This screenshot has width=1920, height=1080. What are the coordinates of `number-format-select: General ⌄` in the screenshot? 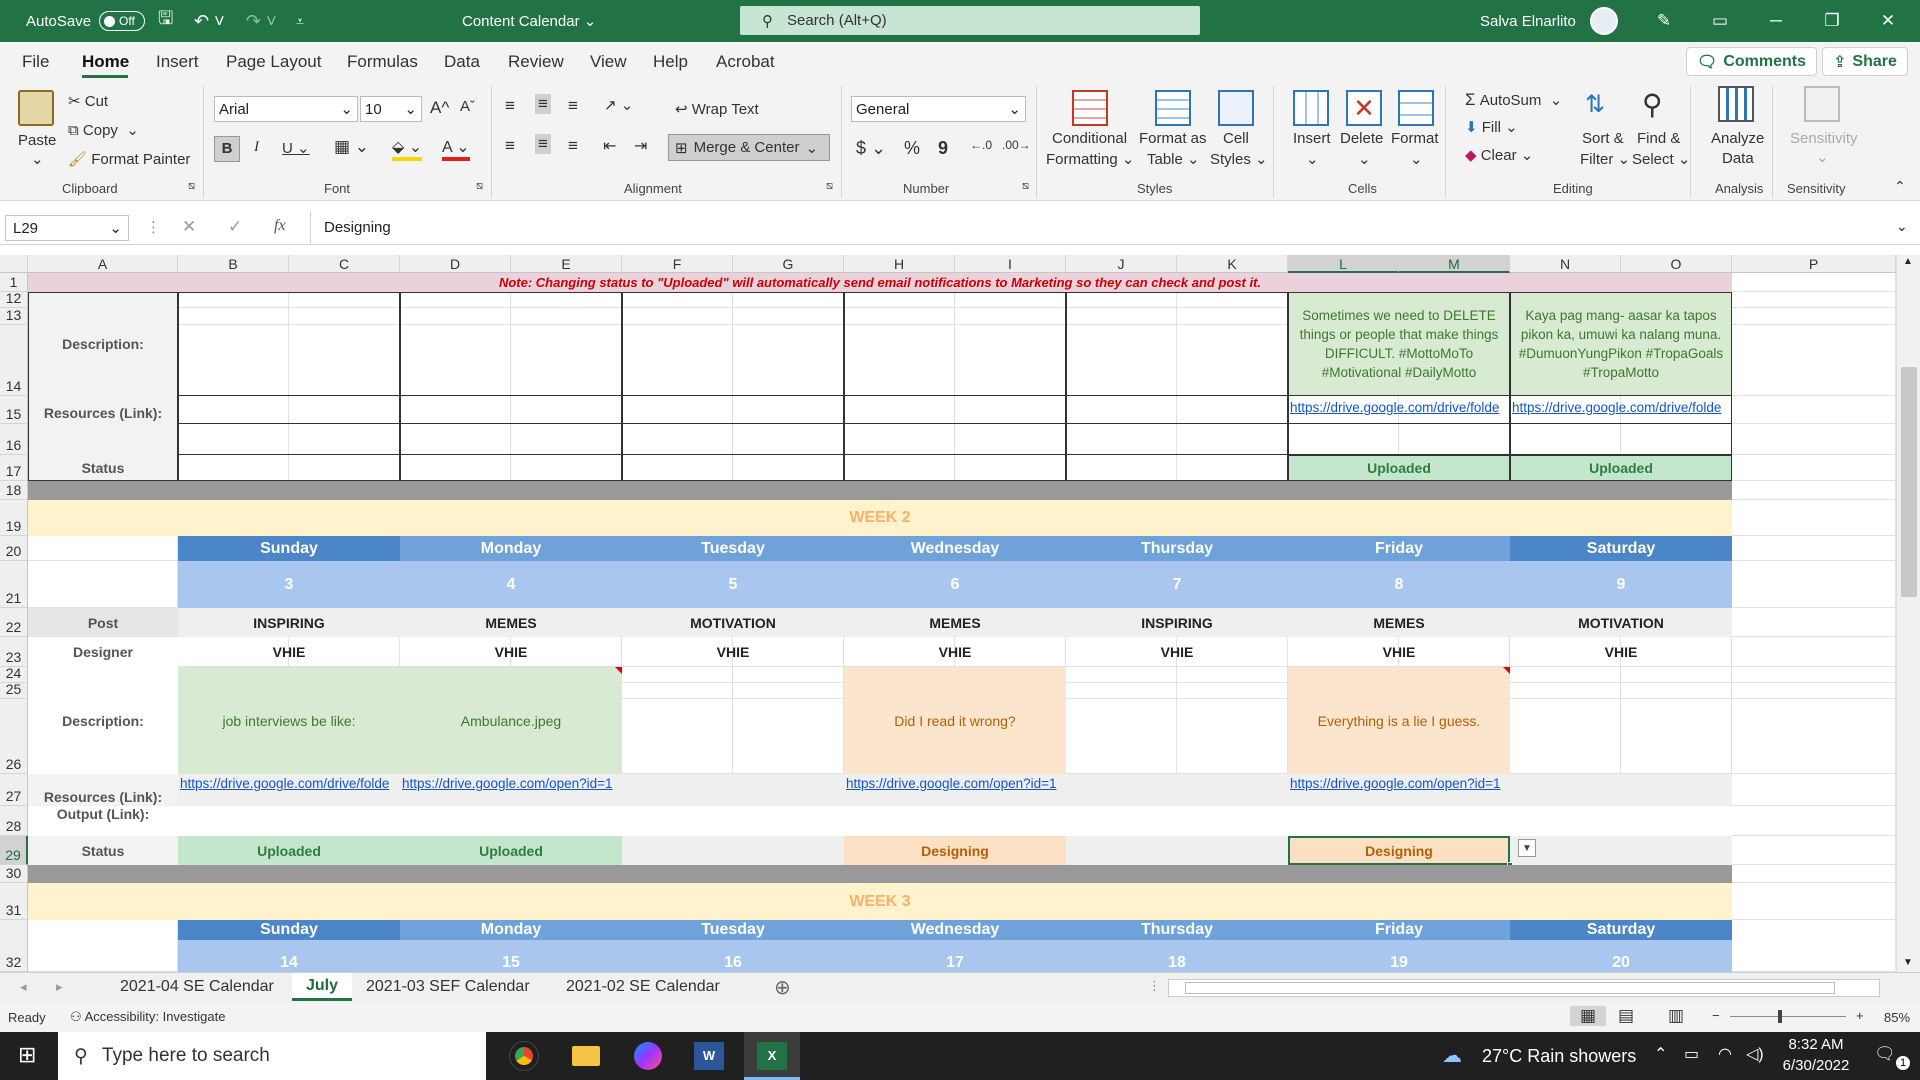 It's located at (938, 109).